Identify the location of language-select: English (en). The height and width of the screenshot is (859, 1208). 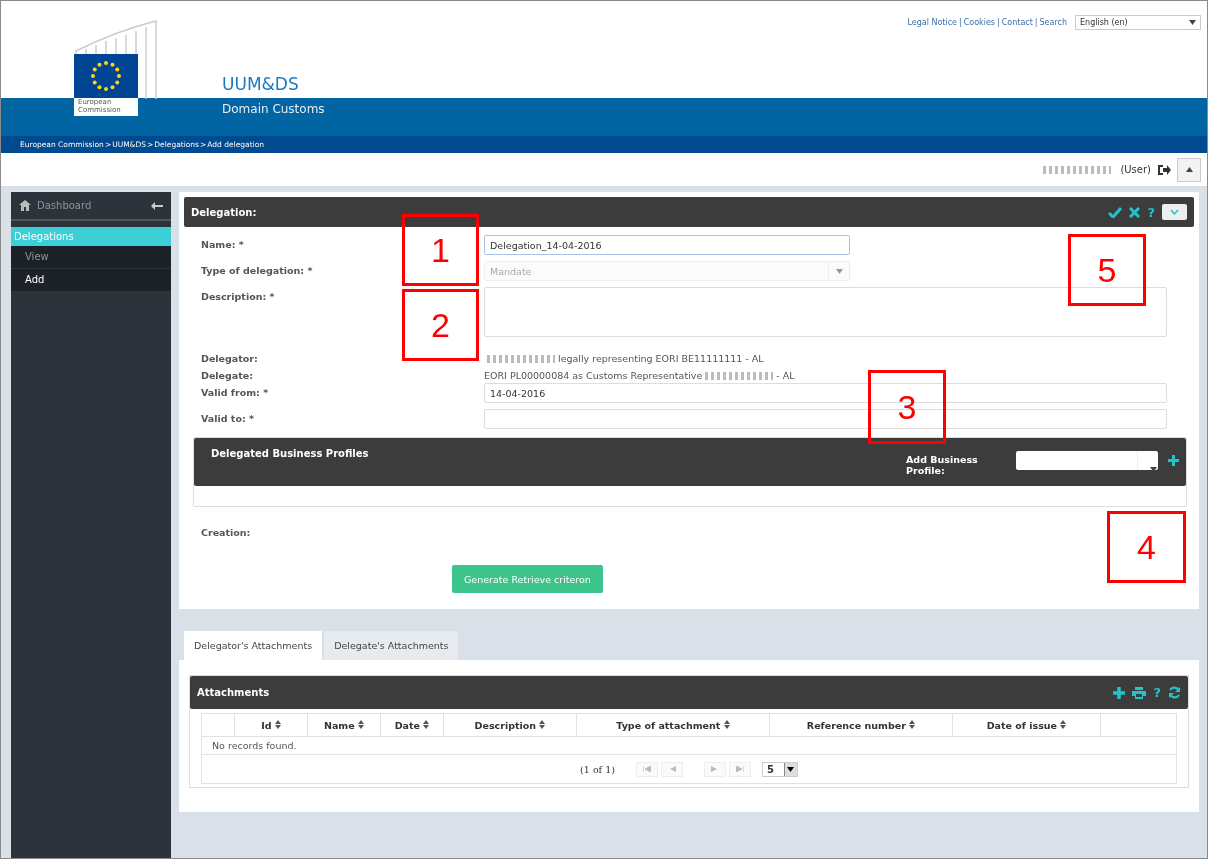
(1138, 22).